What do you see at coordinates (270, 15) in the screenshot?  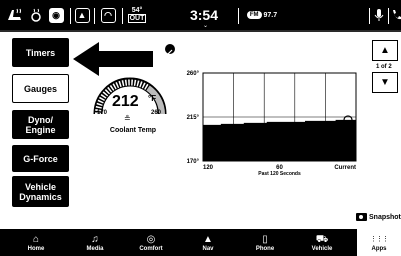 I see `radio-frequency: 97.7` at bounding box center [270, 15].